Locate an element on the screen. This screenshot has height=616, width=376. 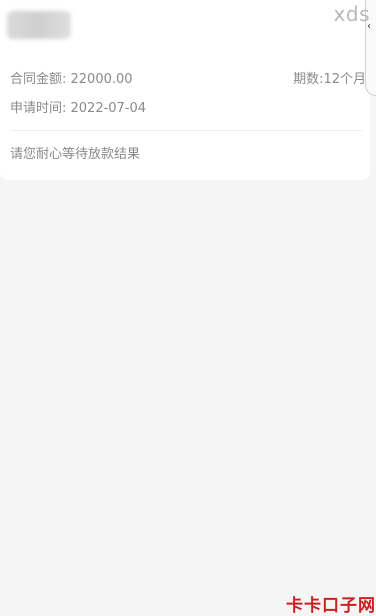
apply-time: 申请时间: 2022-07-04 is located at coordinates (78, 108).